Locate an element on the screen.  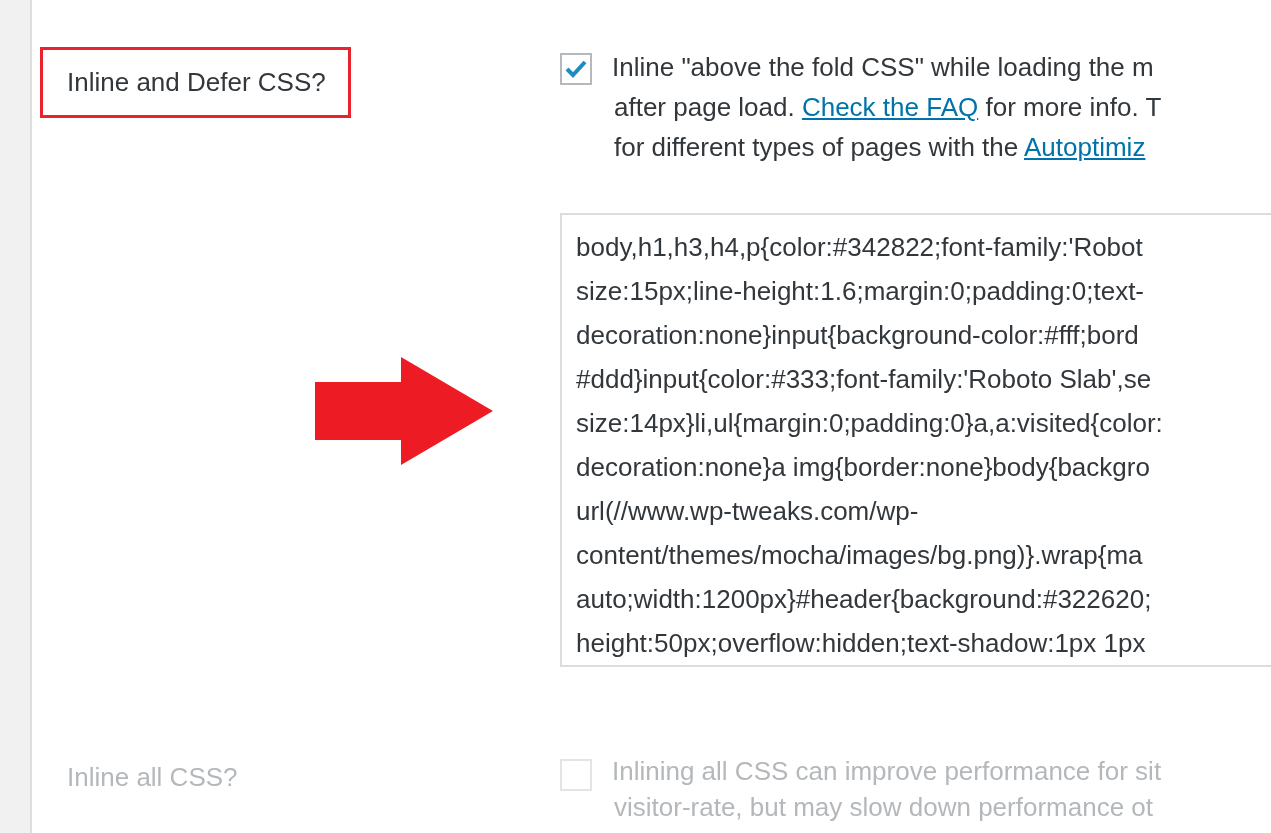
description-text: Inlining all CSS can improve performance for sit is located at coordinates (887, 771).